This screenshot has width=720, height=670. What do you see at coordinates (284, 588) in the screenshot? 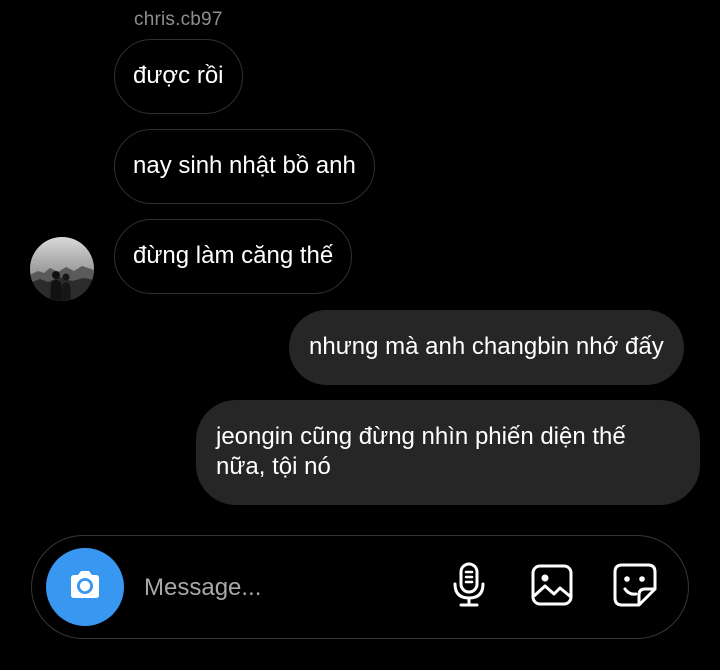
I see `message-input` at bounding box center [284, 588].